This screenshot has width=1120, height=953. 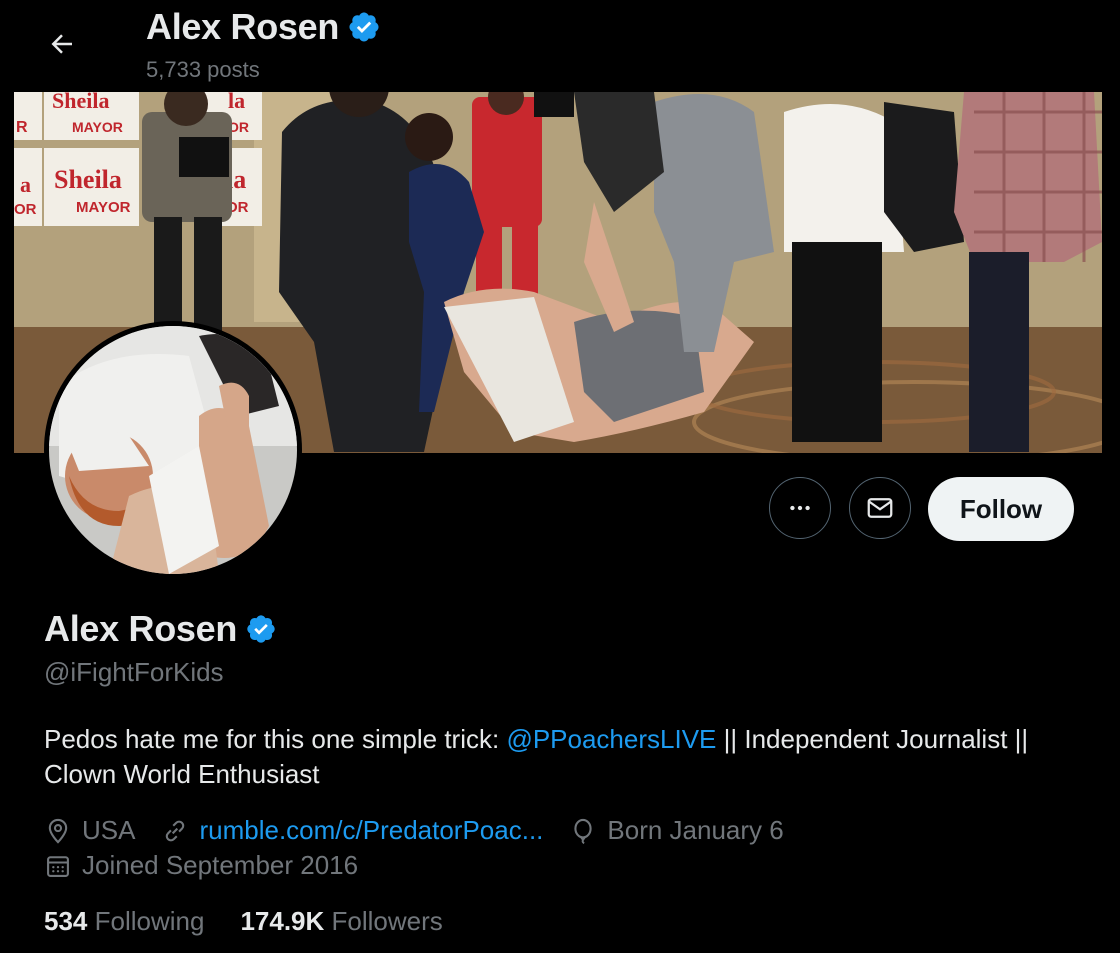 I want to click on birthday-text: Born January 6, so click(x=695, y=830).